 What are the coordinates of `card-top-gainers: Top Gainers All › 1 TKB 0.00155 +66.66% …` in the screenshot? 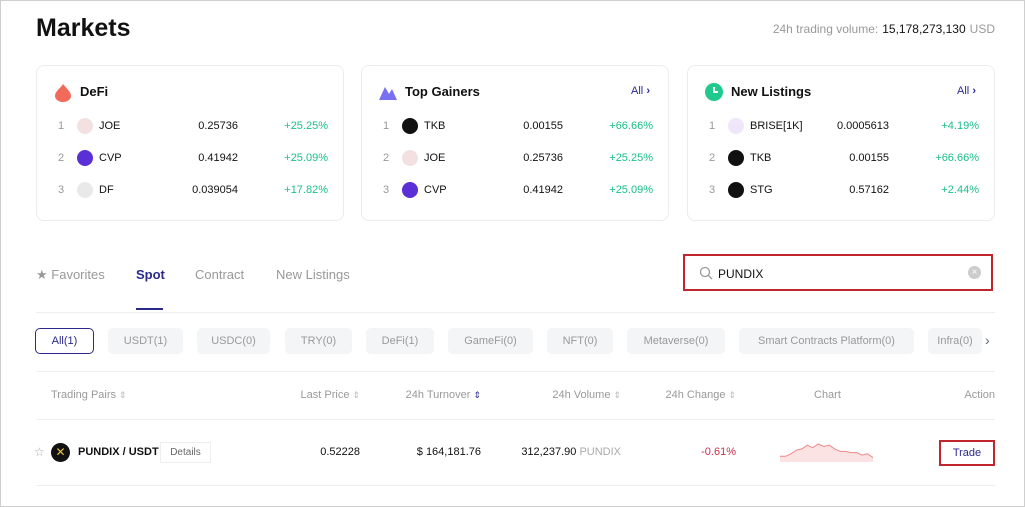 It's located at (515, 143).